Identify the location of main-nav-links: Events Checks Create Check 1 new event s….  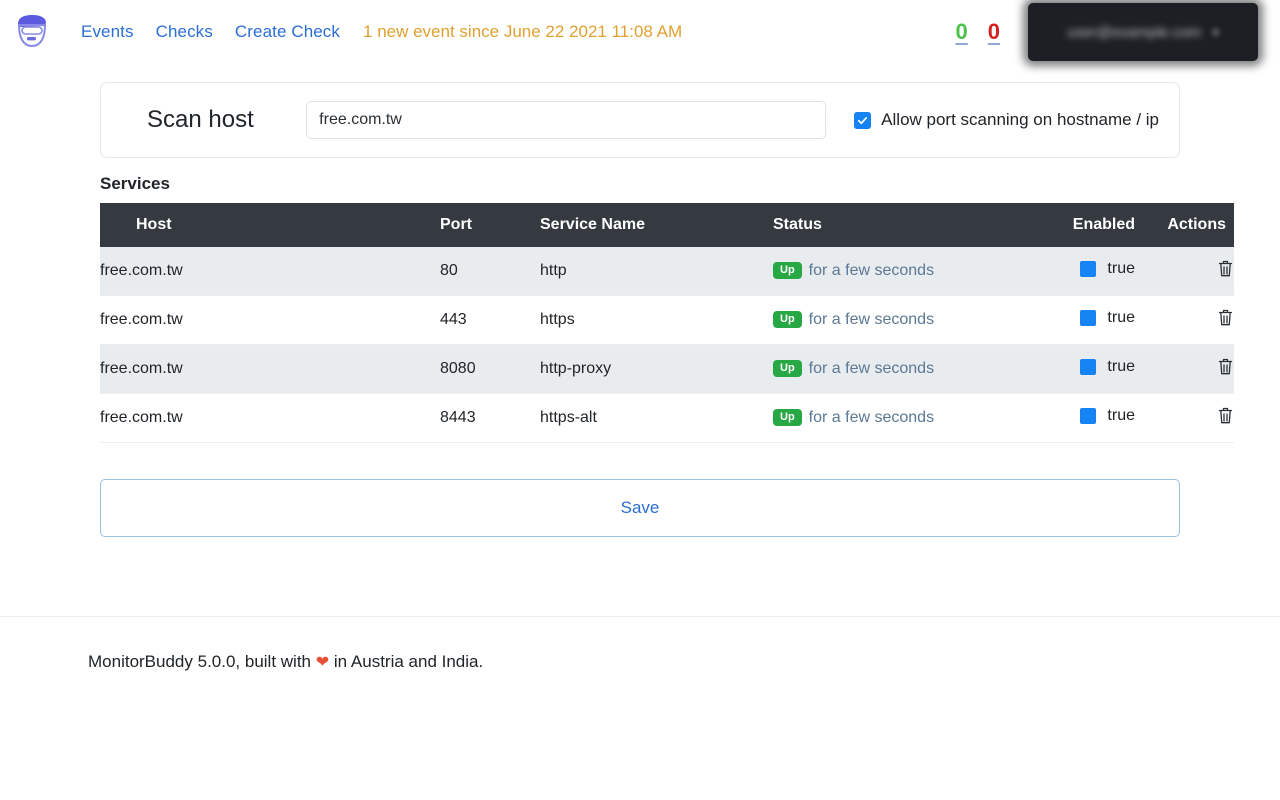
(376, 32).